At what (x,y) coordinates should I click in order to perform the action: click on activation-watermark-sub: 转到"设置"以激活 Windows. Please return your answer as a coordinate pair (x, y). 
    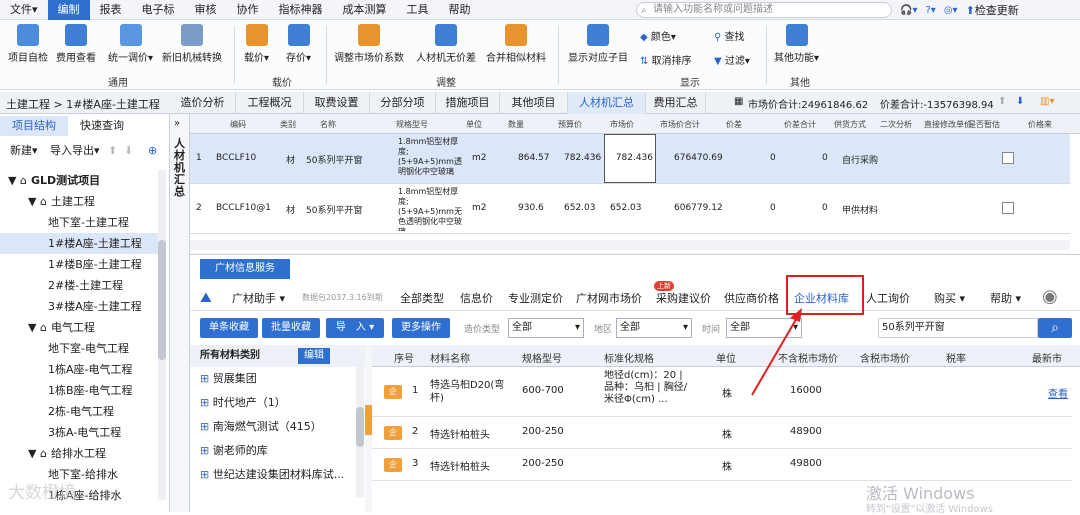
    Looking at the image, I should click on (930, 509).